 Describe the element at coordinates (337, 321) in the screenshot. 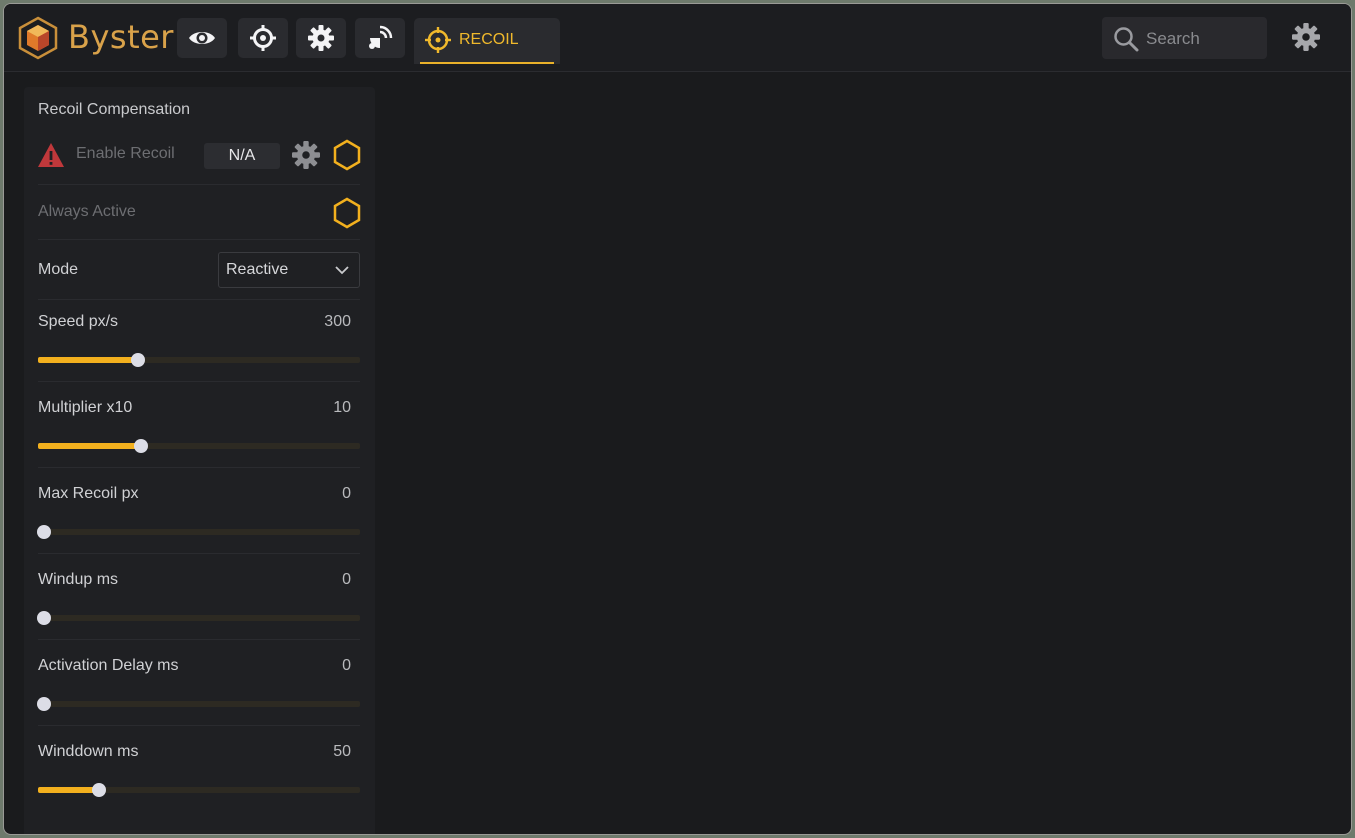

I see `slider-value: 300` at that location.